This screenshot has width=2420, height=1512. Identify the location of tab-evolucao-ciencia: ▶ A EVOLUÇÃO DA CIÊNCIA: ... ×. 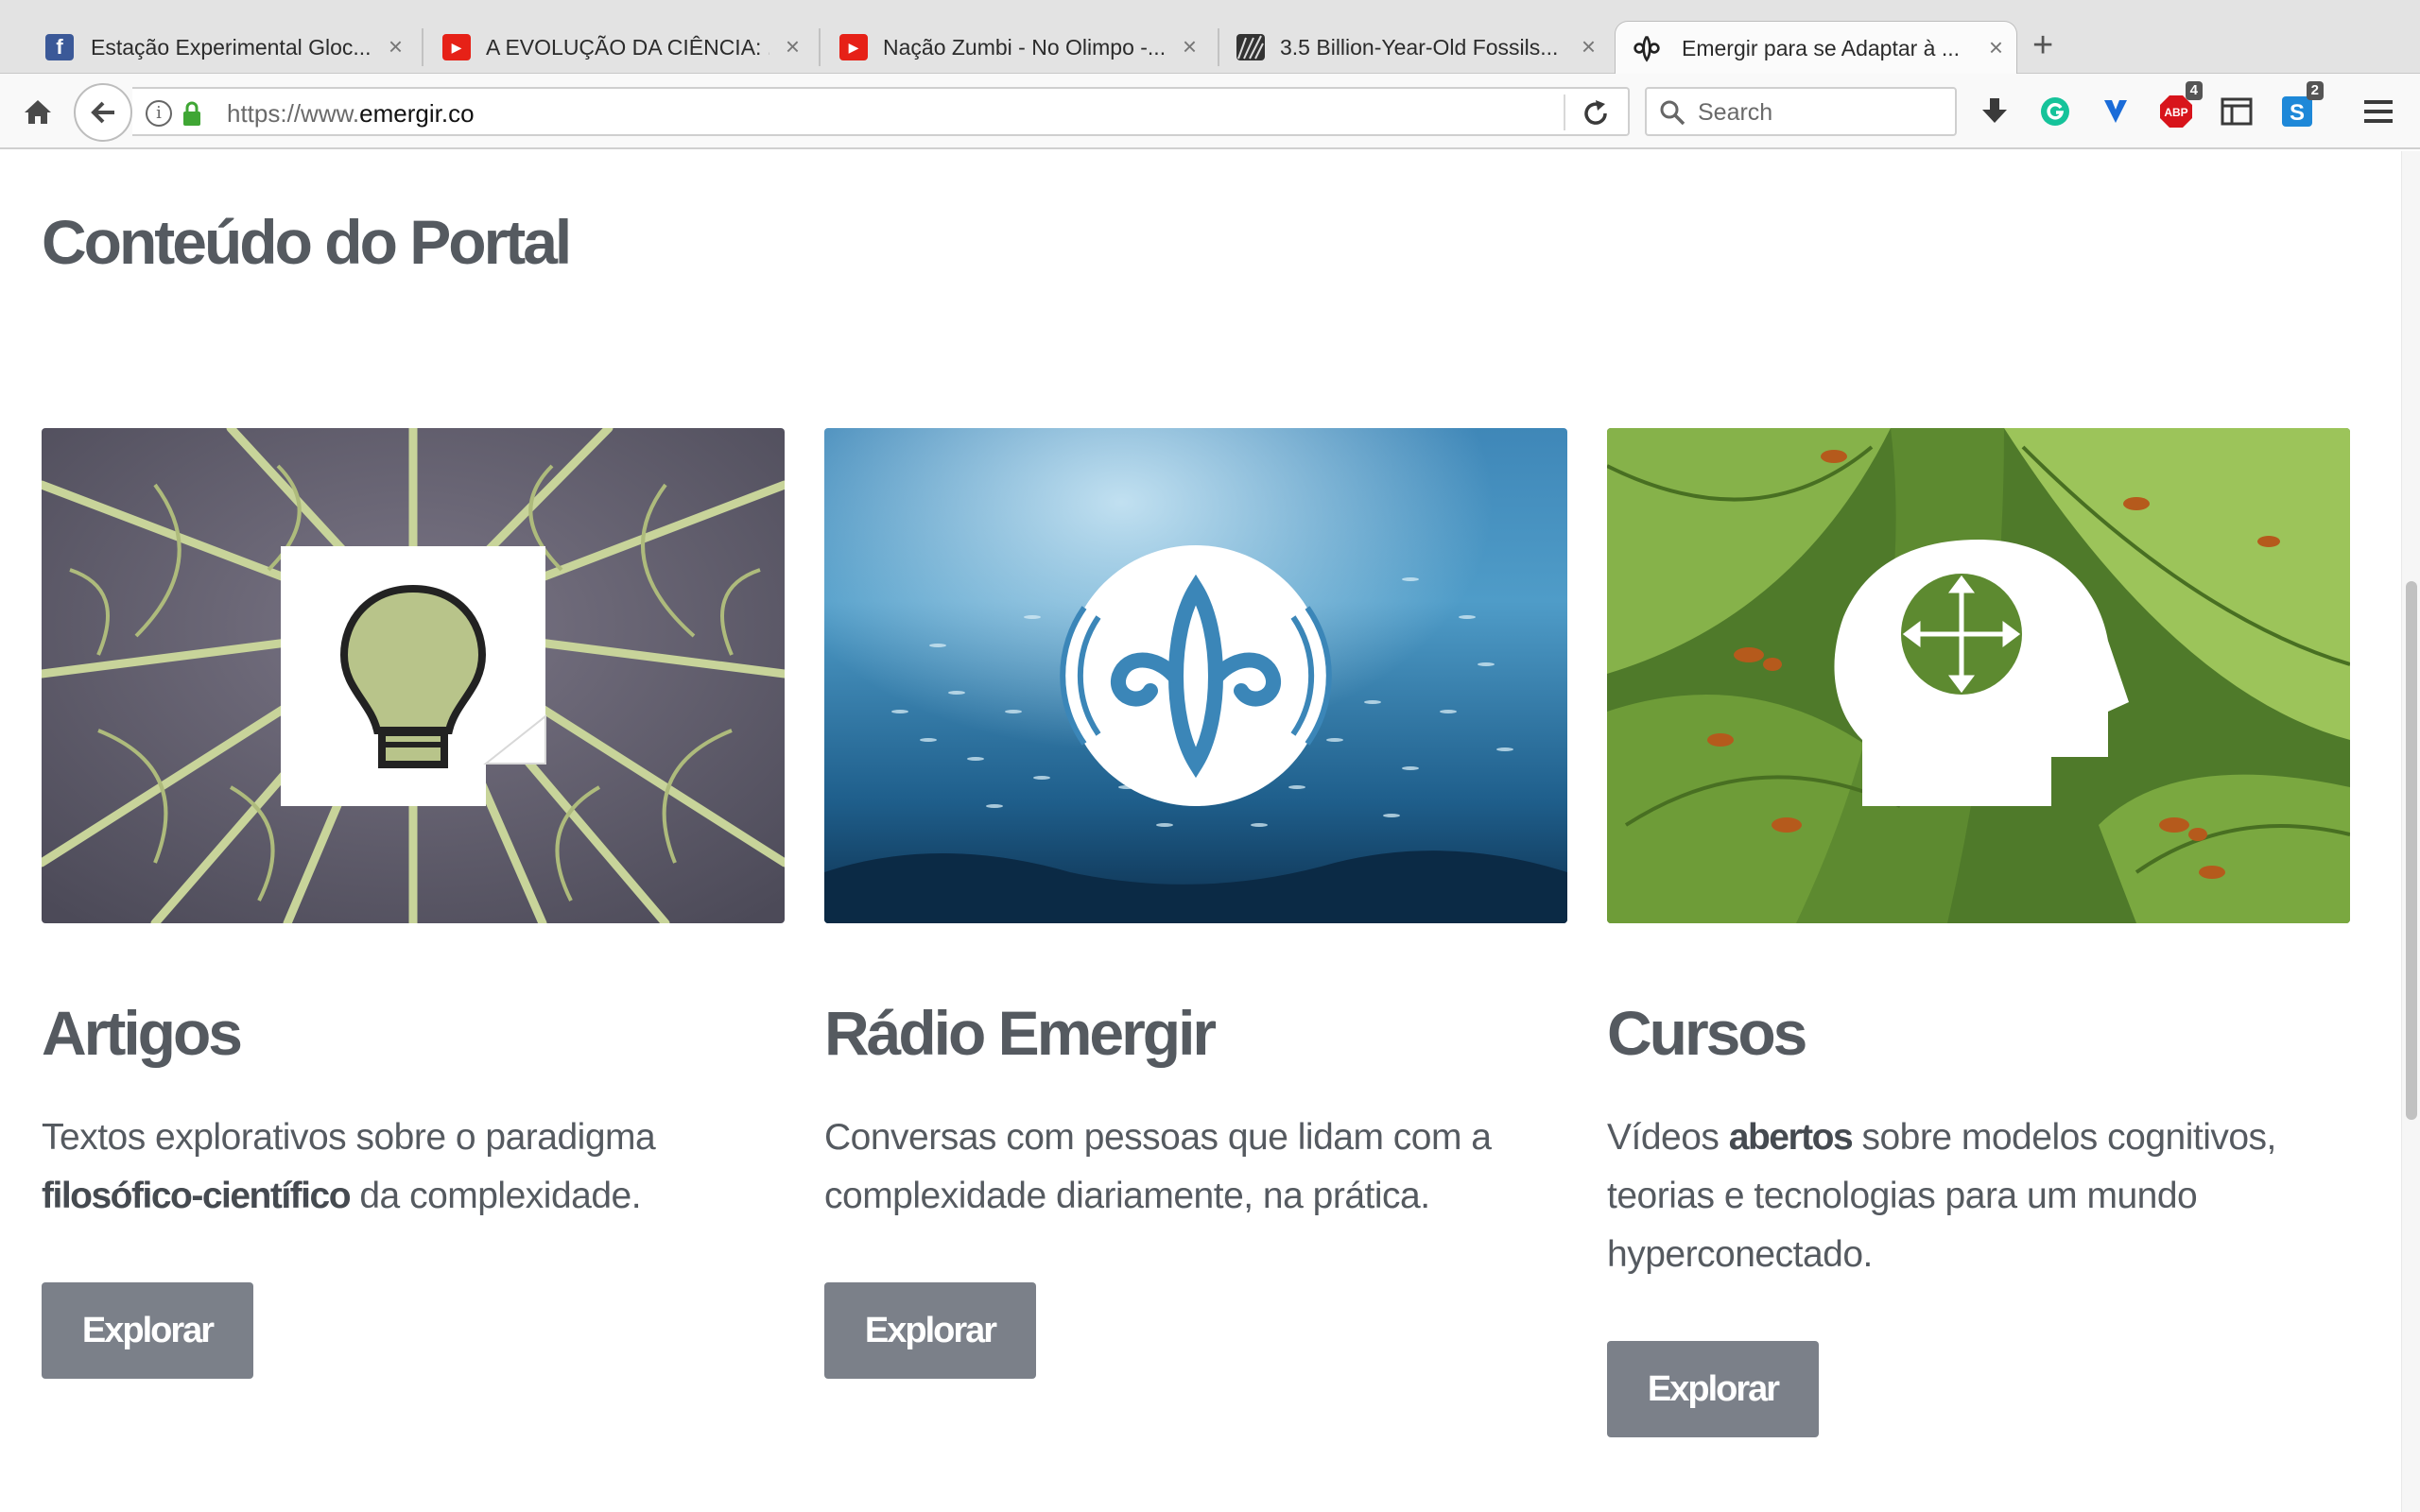
(605, 47).